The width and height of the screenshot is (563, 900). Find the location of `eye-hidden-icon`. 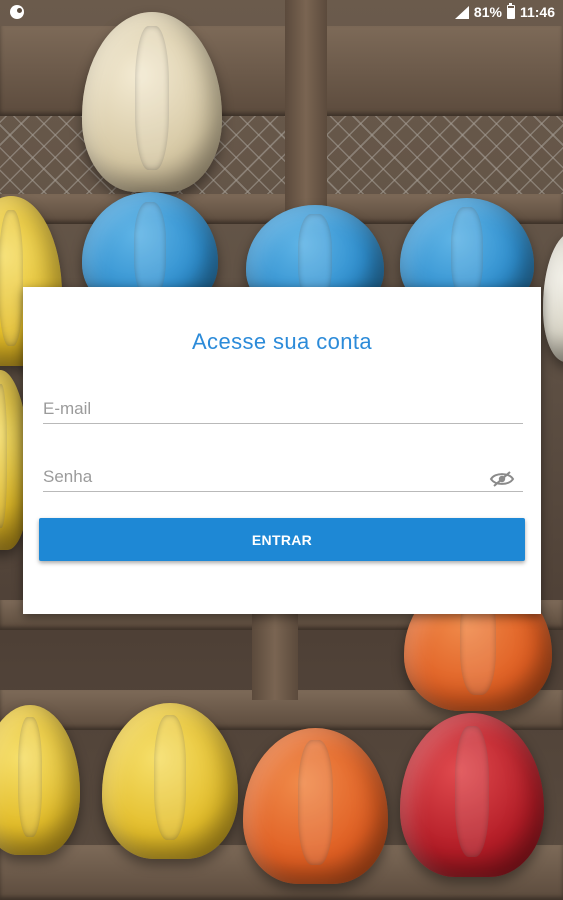

eye-hidden-icon is located at coordinates (502, 479).